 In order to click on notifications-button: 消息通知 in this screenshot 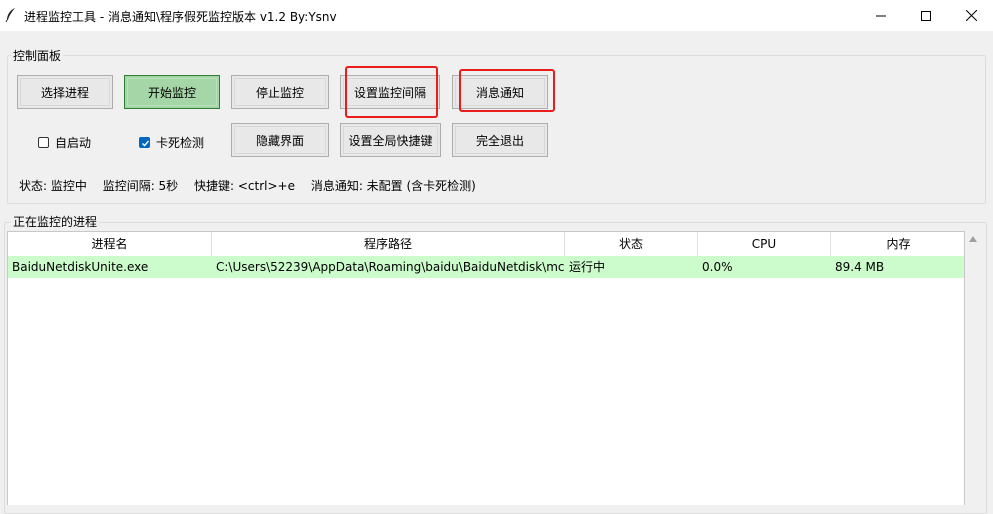, I will do `click(500, 92)`.